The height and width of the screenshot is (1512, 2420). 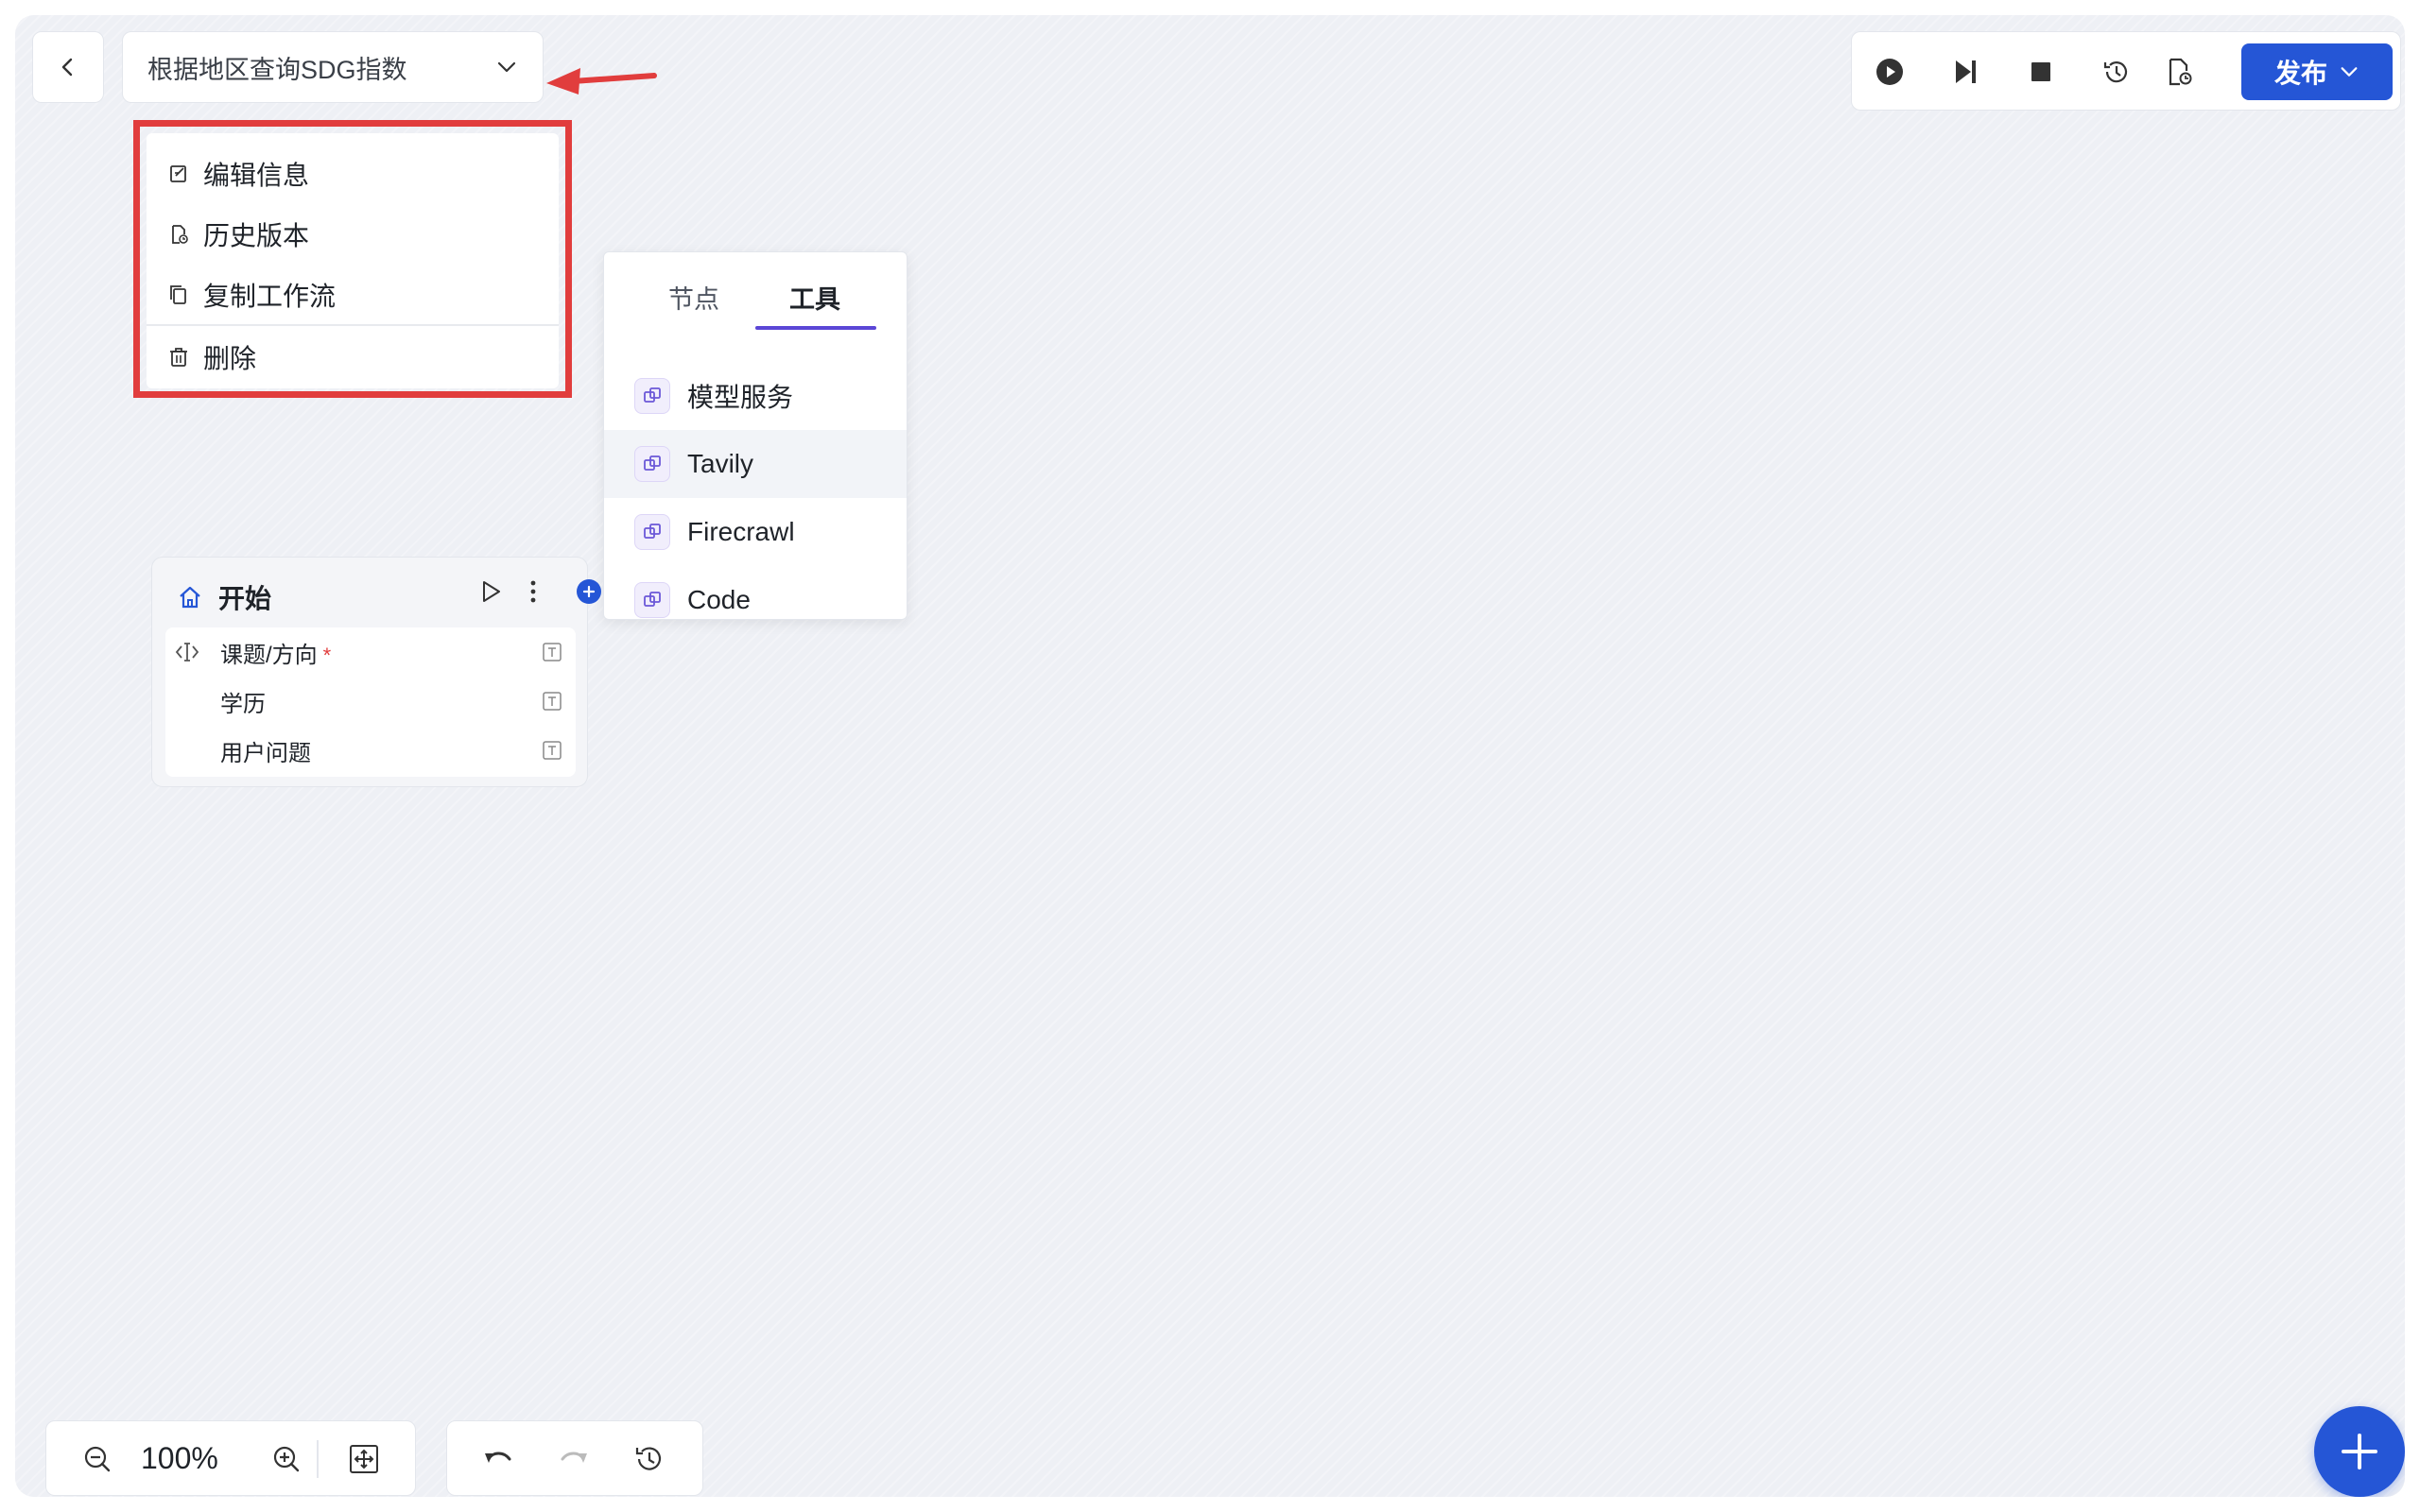 What do you see at coordinates (601, 79) in the screenshot?
I see `annotation-arrow` at bounding box center [601, 79].